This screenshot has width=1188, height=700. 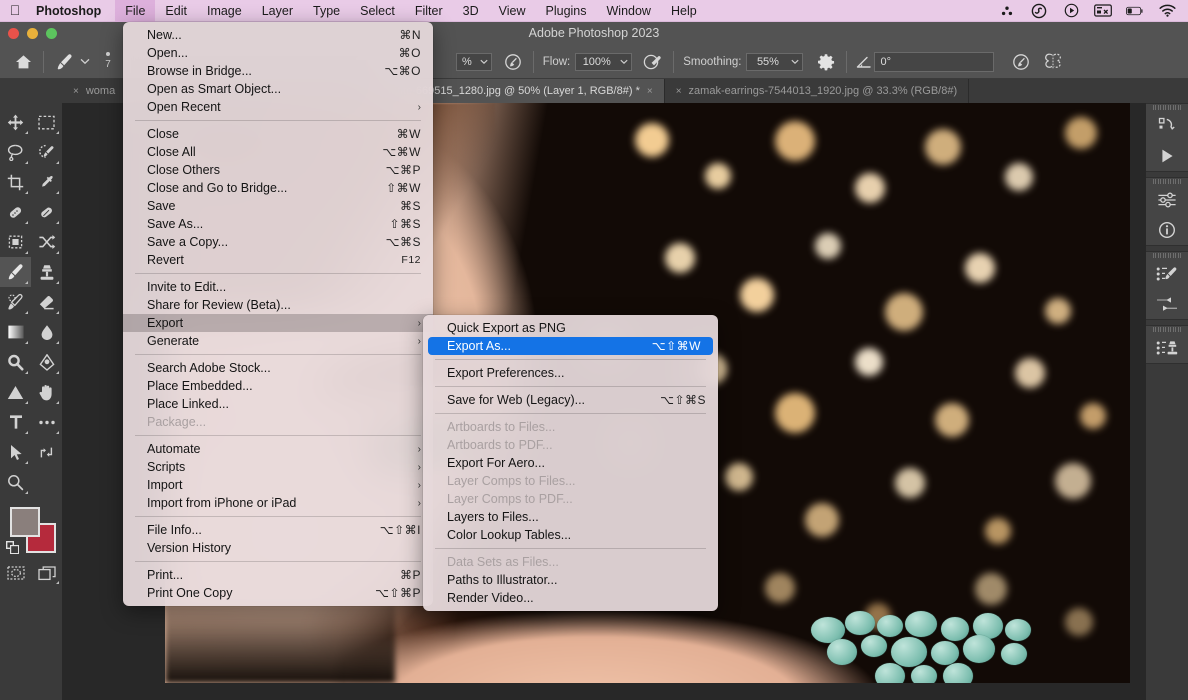 I want to click on menu-file: File, so click(x=135, y=11).